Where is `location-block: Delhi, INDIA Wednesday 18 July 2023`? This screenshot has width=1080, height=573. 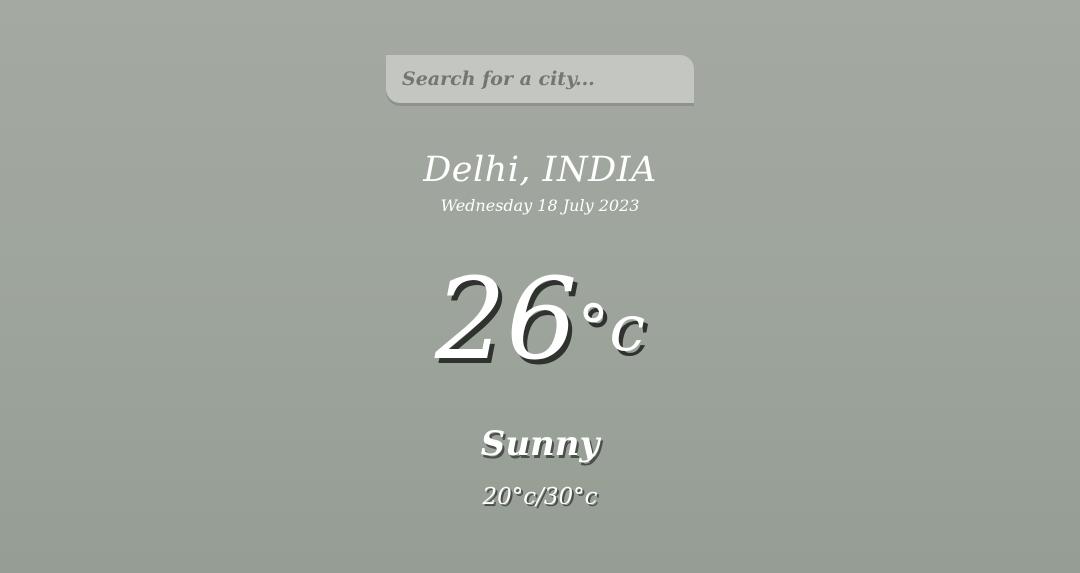
location-block: Delhi, INDIA Wednesday 18 July 2023 is located at coordinates (540, 182).